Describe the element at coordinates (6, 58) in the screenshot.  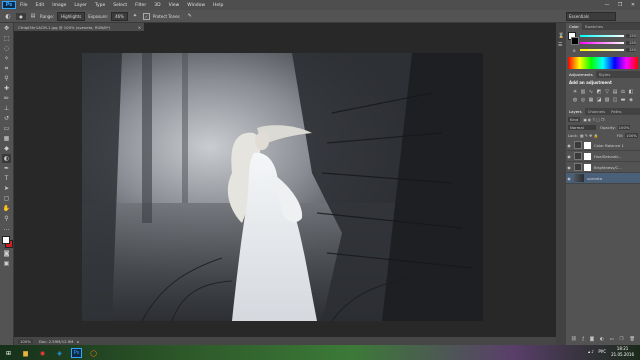
I see `quick-select-tool-icon: ✧` at that location.